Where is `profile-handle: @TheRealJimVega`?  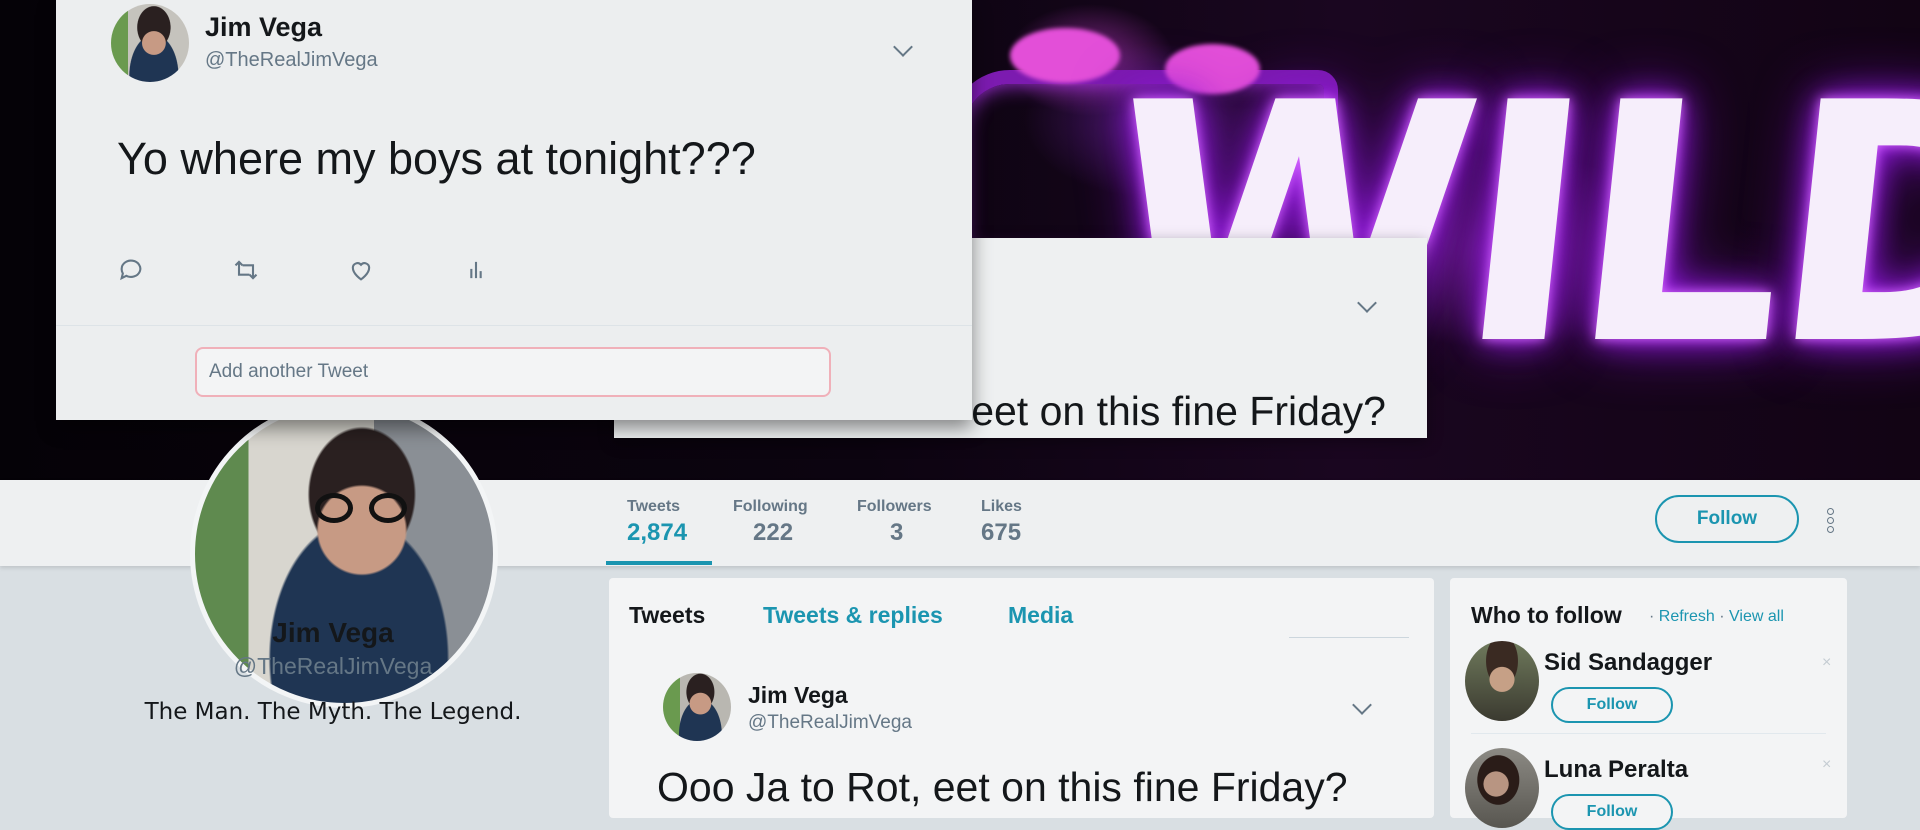 profile-handle: @TheRealJimVega is located at coordinates (333, 666).